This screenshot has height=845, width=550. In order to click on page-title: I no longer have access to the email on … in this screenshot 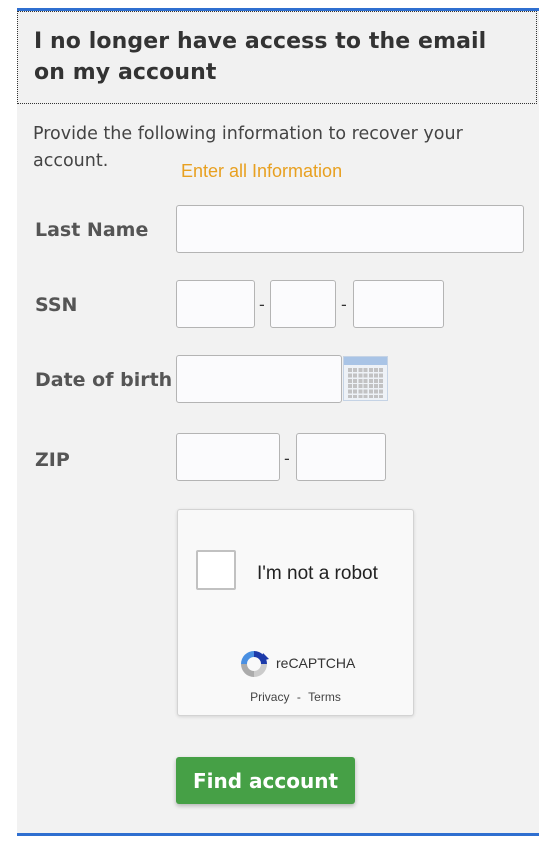, I will do `click(260, 57)`.